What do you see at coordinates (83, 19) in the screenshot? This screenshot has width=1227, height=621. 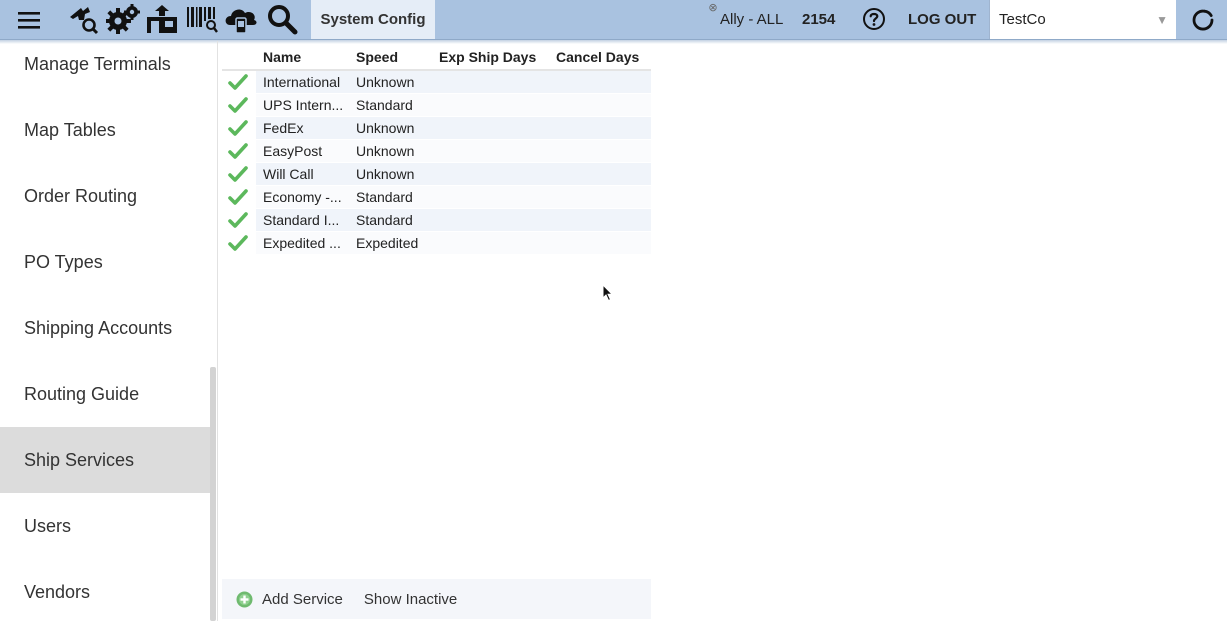 I see `search-user-icon` at bounding box center [83, 19].